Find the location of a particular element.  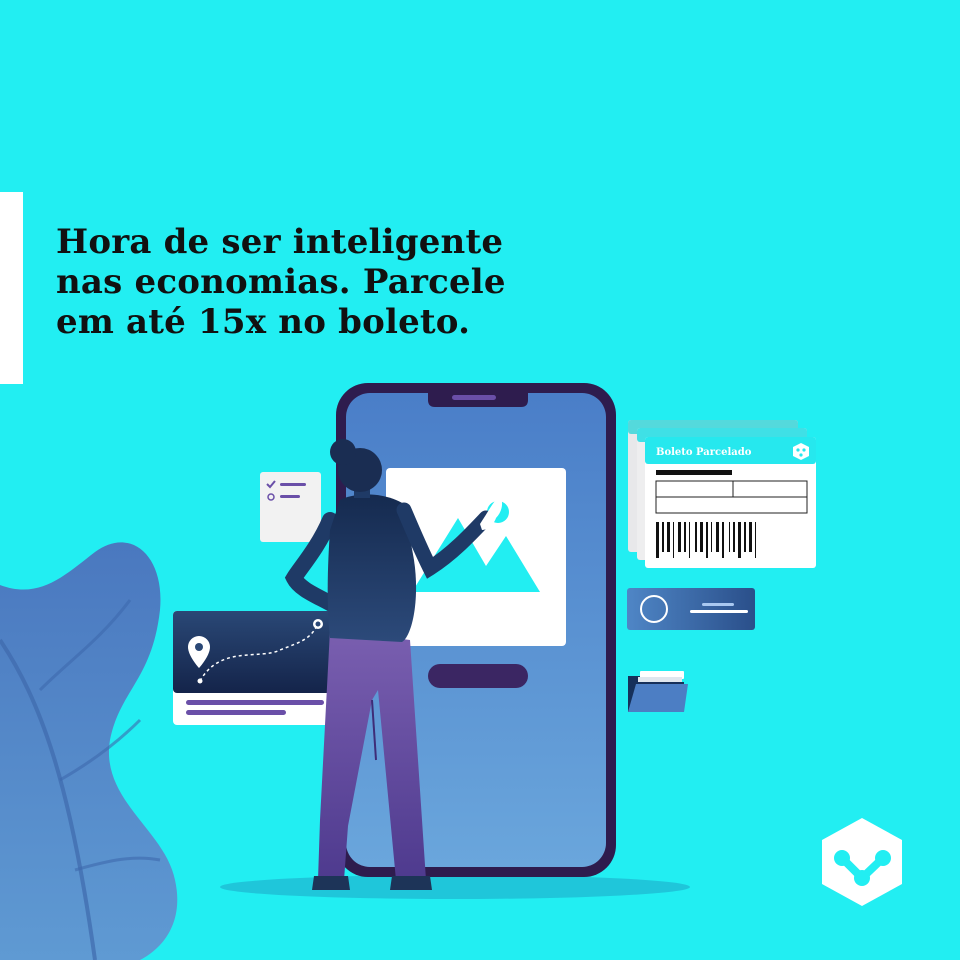

boleto-title: Boleto Parcelado is located at coordinates (704, 452).